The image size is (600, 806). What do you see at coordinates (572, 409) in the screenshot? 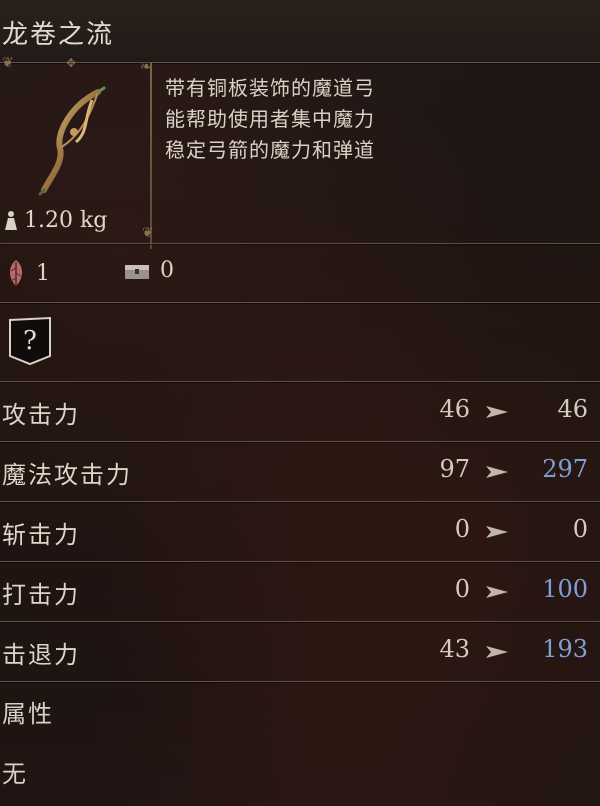
I see `stat-new-value: 46` at bounding box center [572, 409].